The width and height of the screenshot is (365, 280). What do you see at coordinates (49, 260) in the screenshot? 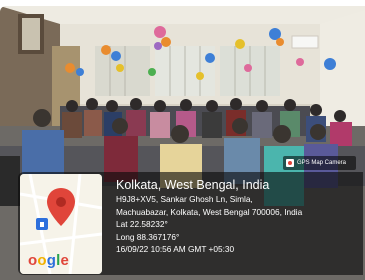
I see `google-watermark: oogle` at bounding box center [49, 260].